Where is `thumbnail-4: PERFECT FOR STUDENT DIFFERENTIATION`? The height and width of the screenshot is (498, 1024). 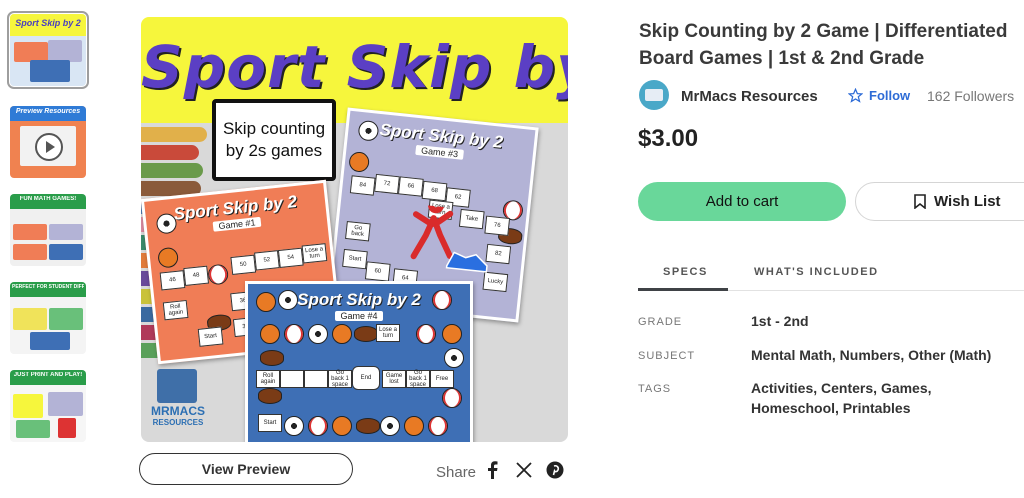 thumbnail-4: PERFECT FOR STUDENT DIFFERENTIATION is located at coordinates (48, 318).